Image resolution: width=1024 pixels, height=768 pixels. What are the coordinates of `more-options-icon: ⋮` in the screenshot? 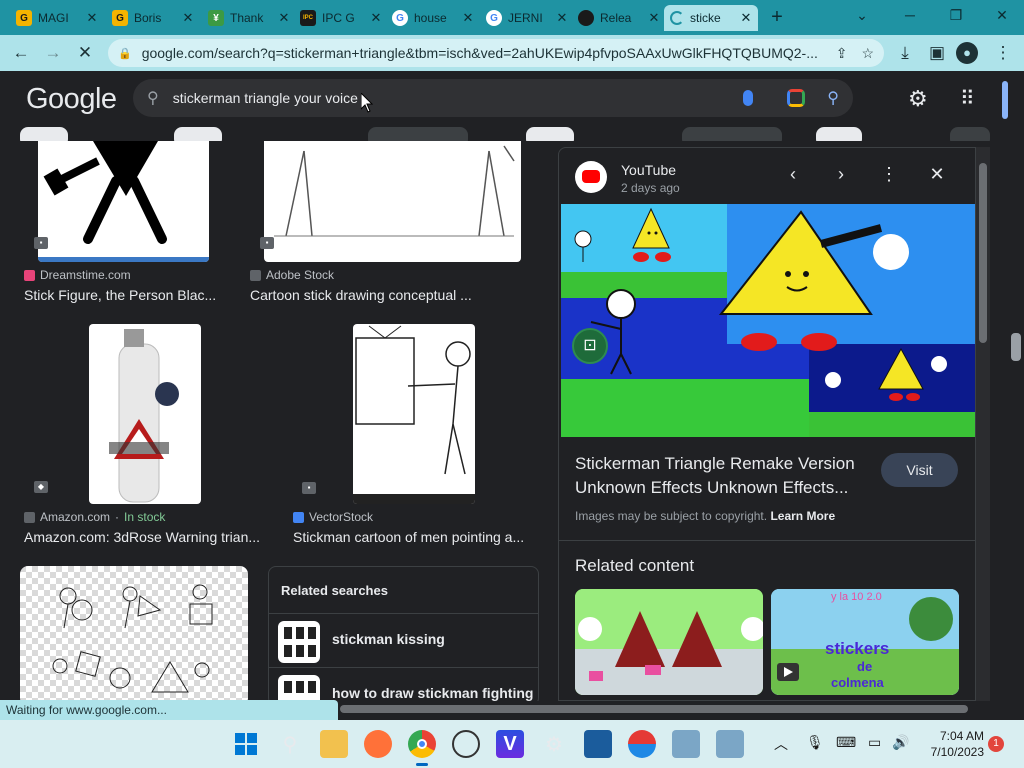 It's located at (889, 174).